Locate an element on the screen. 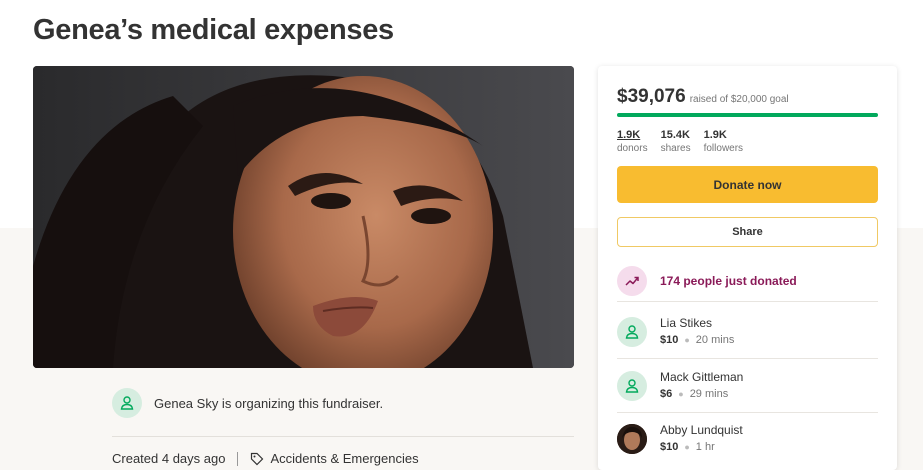  page-title: Genea’s medical expenses is located at coordinates (213, 30).